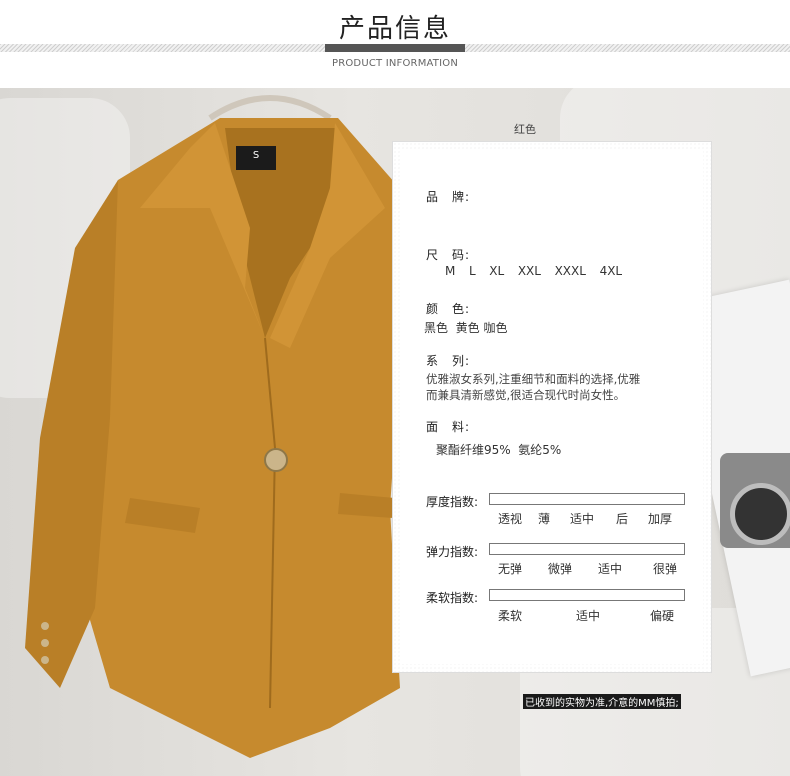  What do you see at coordinates (587, 499) in the screenshot?
I see `thickness-bar` at bounding box center [587, 499].